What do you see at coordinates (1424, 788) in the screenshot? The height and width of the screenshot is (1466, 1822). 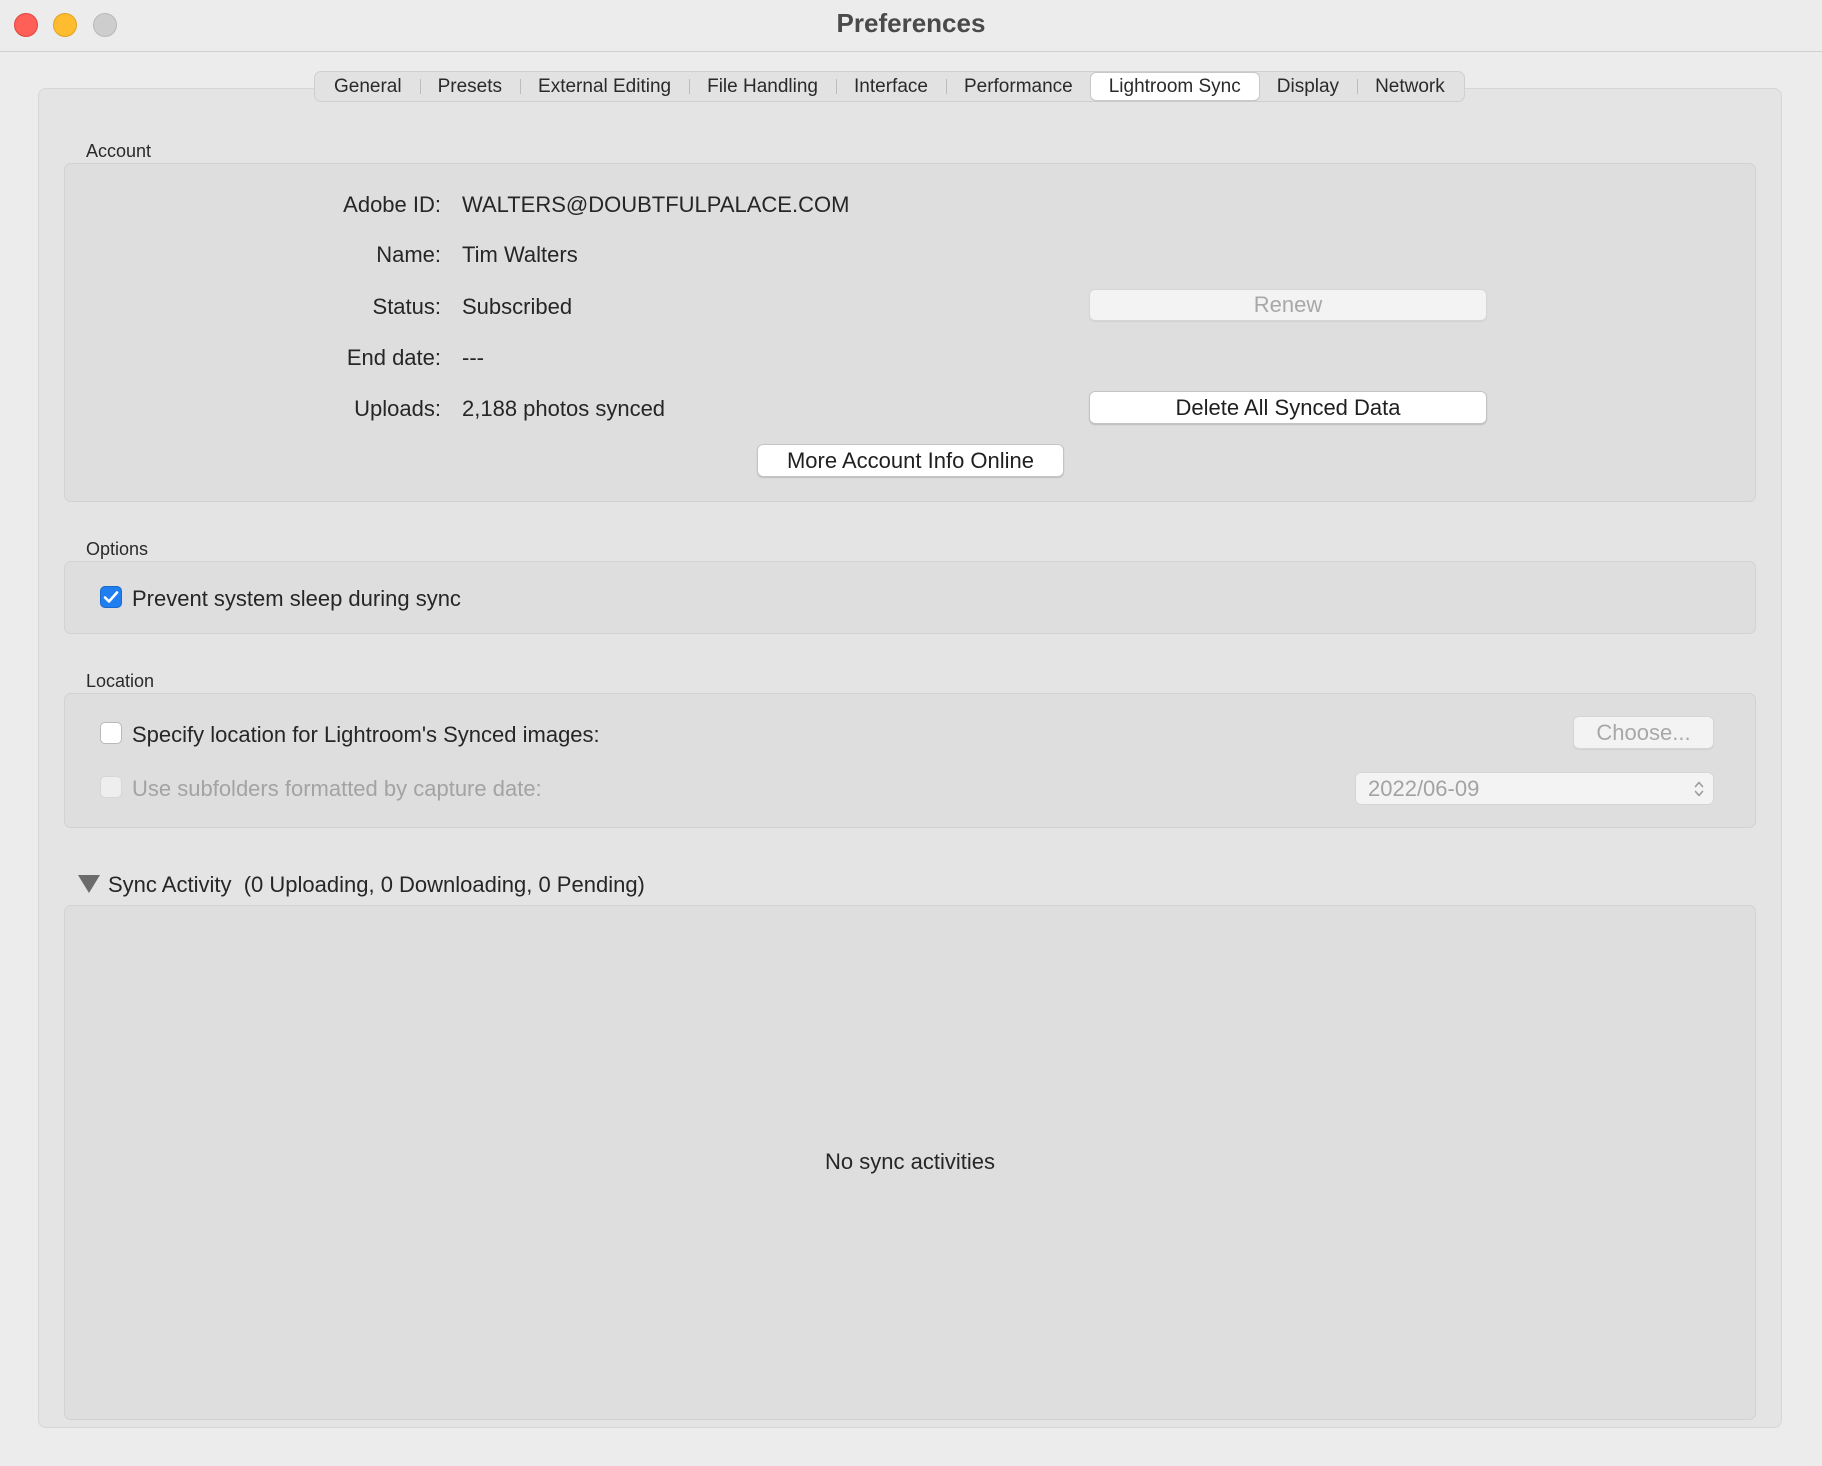 I see `date-format-value: 2022/06-09` at bounding box center [1424, 788].